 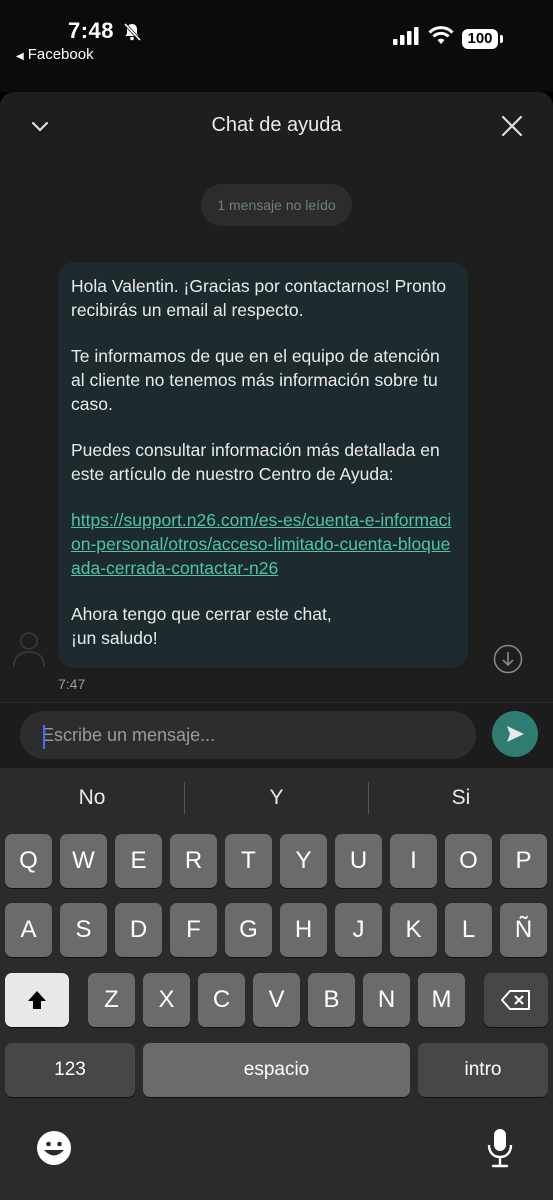 What do you see at coordinates (28, 861) in the screenshot?
I see `key-q: Q` at bounding box center [28, 861].